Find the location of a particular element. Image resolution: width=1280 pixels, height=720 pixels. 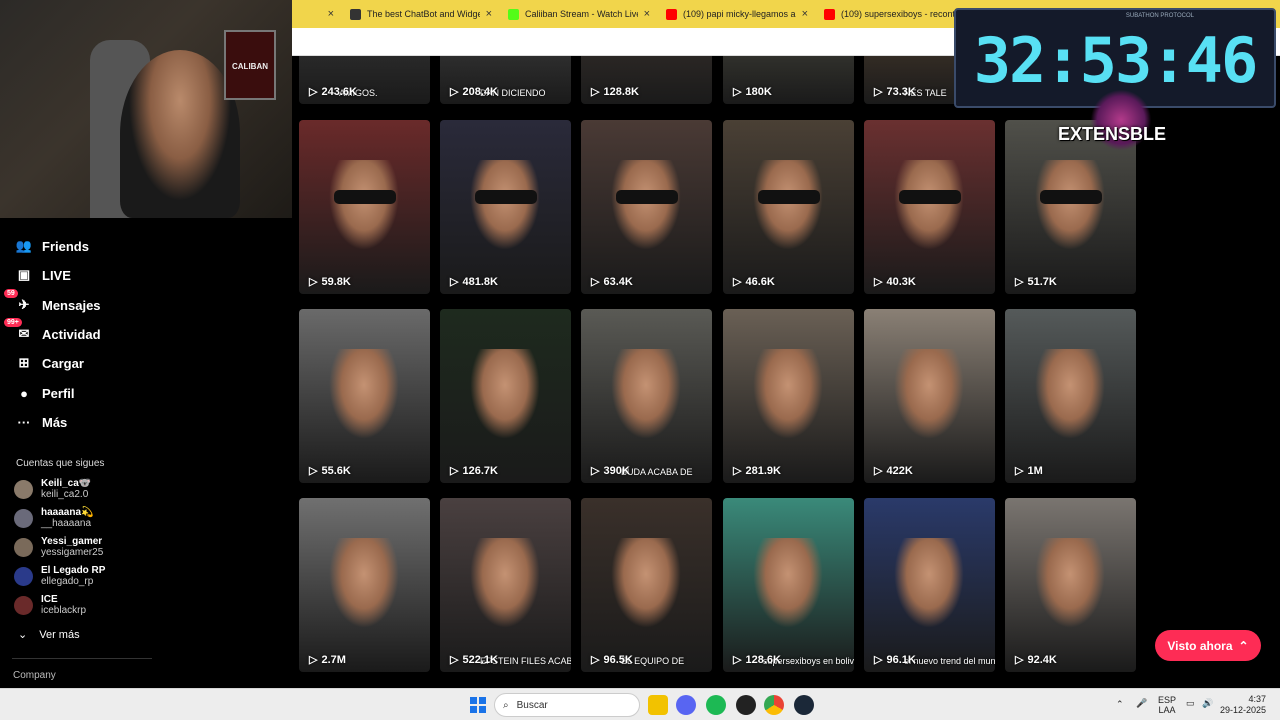

sidebar-item-mensajes: ✈ Mensajes is located at coordinates (58, 305).